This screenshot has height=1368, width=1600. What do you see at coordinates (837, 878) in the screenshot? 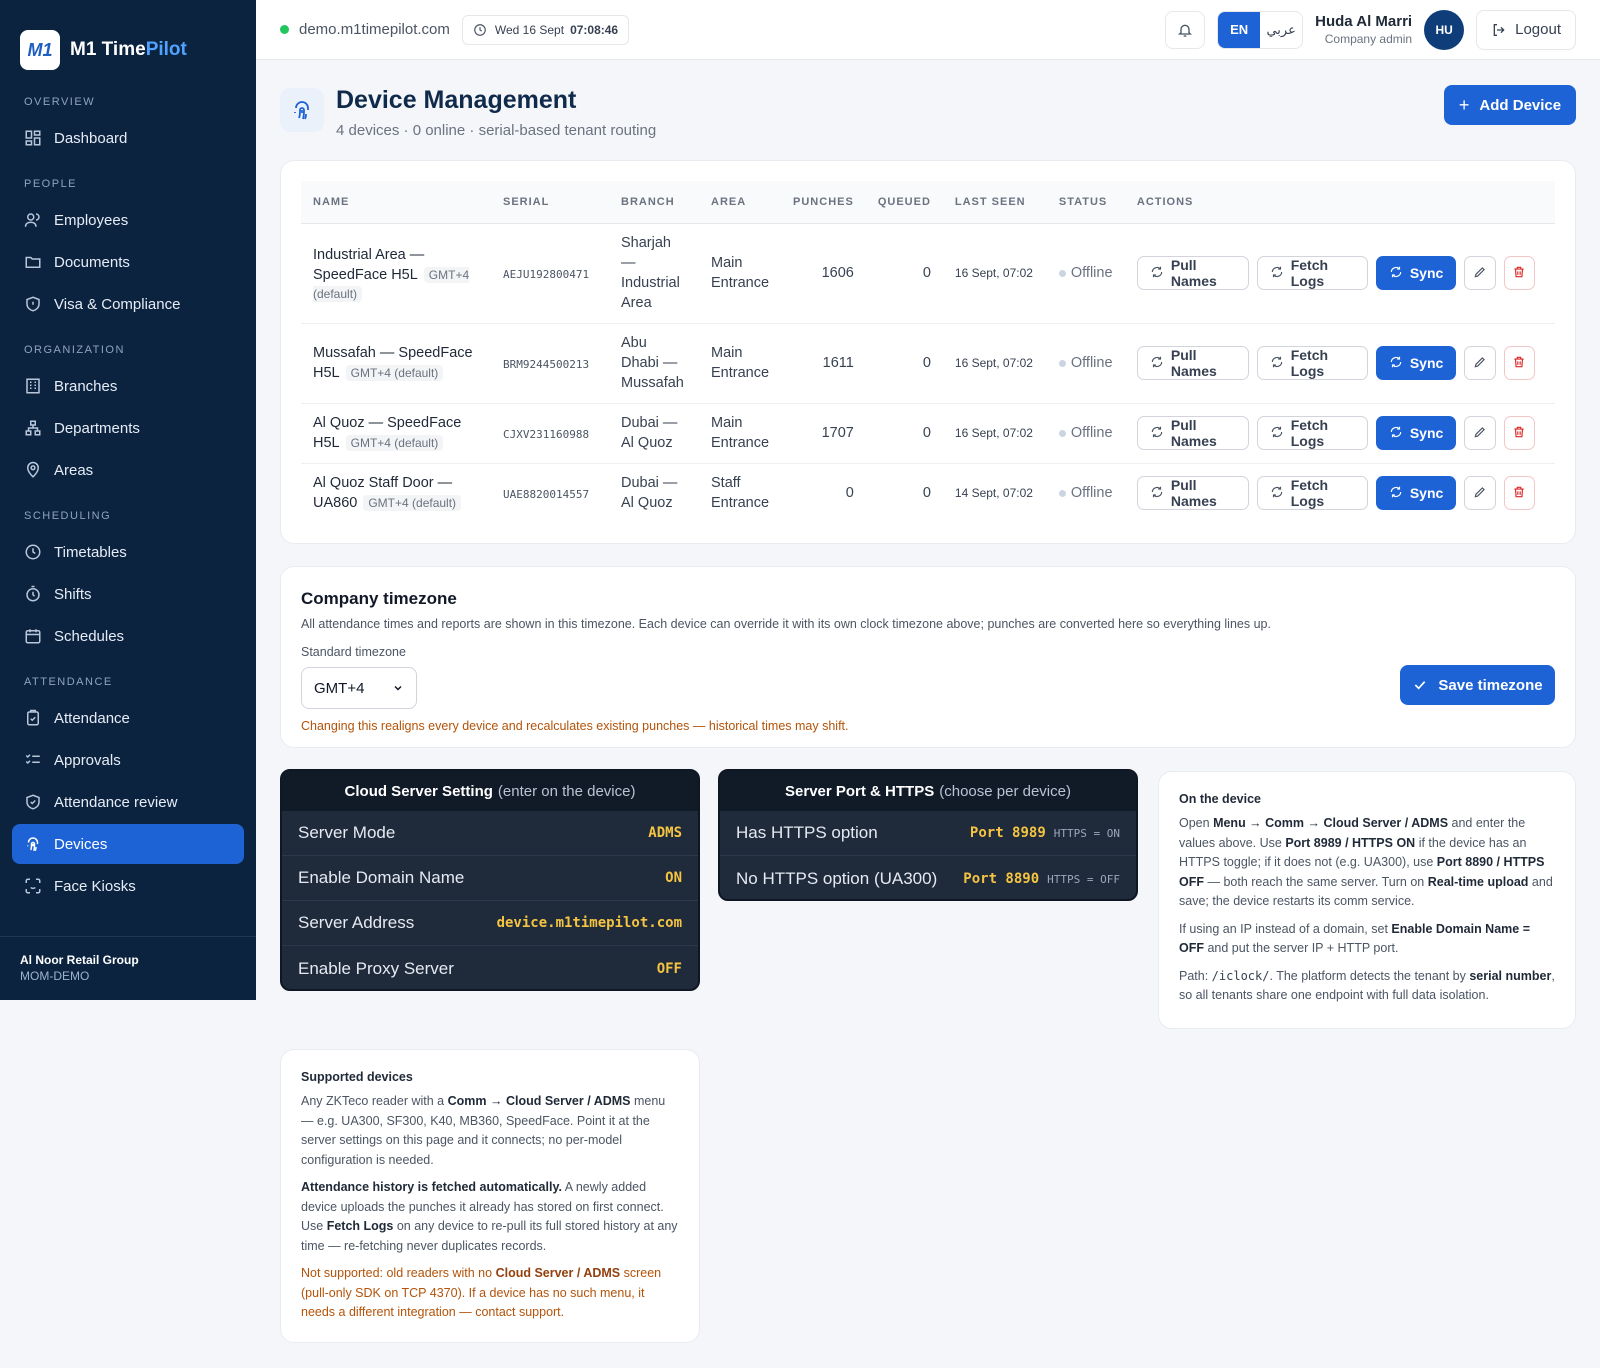
I see `setting-key: No HTTPS option (UA300)` at bounding box center [837, 878].